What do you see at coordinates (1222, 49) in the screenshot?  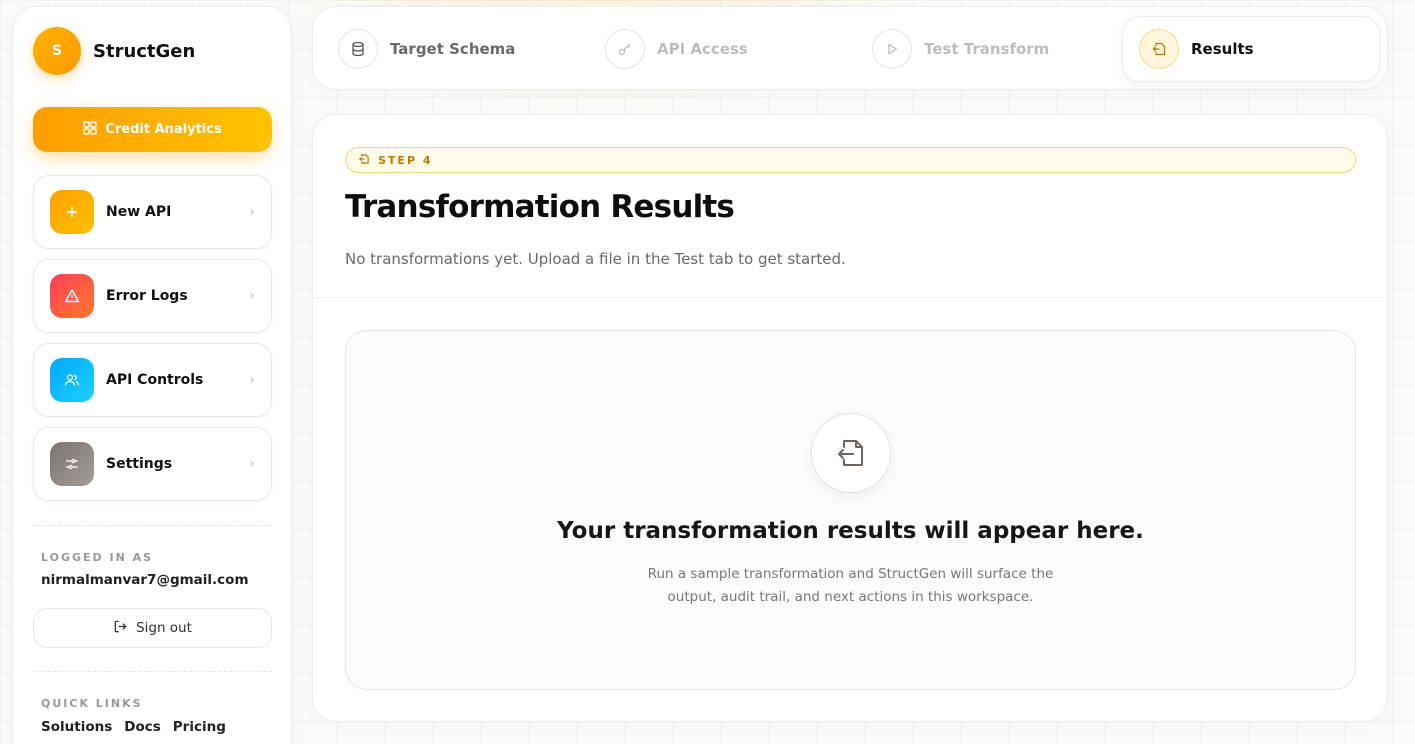 I see `step-label: Results` at bounding box center [1222, 49].